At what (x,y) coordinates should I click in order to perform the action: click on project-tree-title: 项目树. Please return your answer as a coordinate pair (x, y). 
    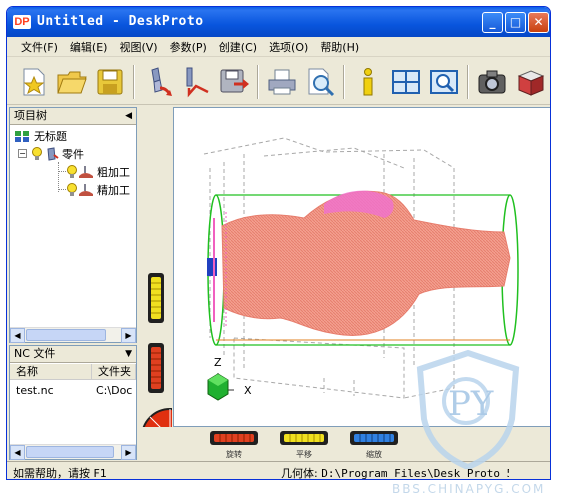
    Looking at the image, I should click on (30, 115).